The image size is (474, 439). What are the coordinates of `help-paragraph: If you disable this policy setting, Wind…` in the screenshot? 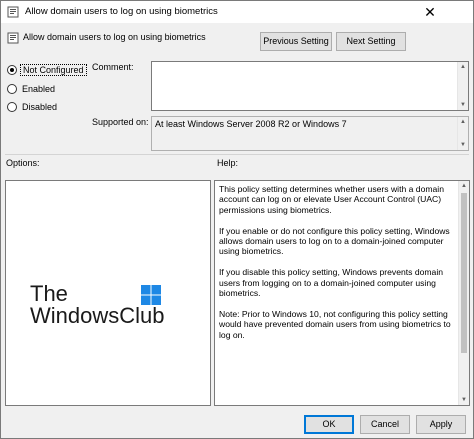 It's located at (331, 283).